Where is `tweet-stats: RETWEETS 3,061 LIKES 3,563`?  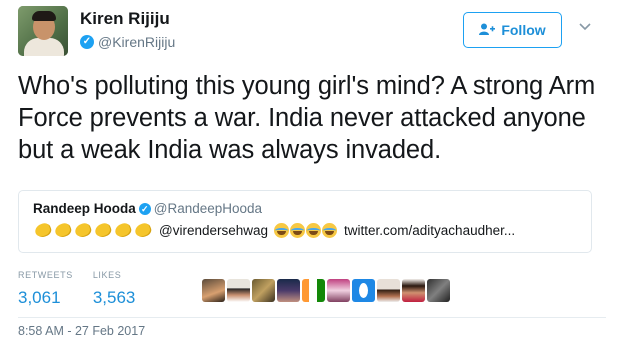 tweet-stats: RETWEETS 3,061 LIKES 3,563 is located at coordinates (86, 288).